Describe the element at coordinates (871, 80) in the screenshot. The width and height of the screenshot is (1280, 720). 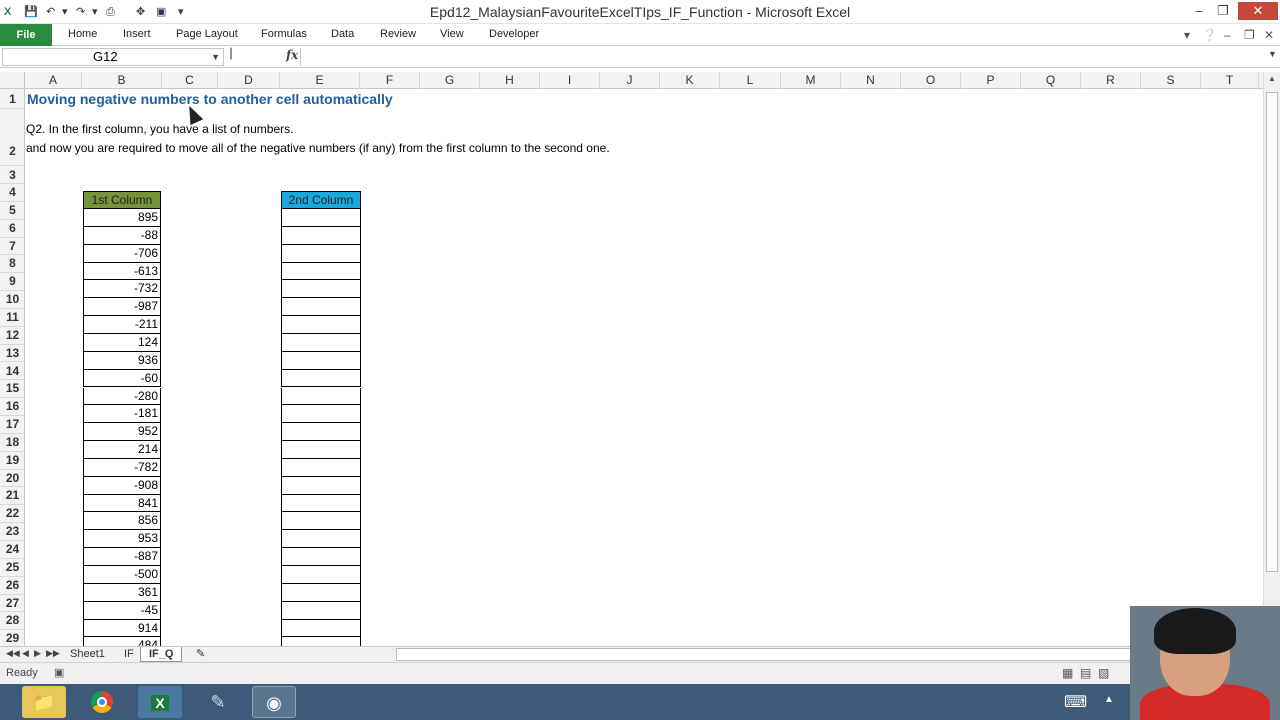
I see `column-header-n: N` at that location.